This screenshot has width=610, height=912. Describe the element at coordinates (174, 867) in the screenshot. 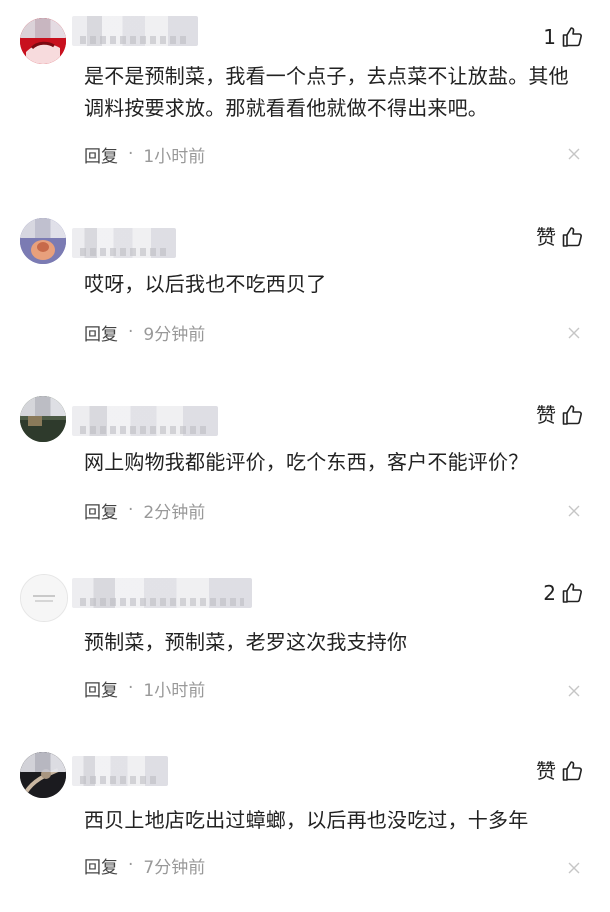

I see `comment-time: 7分钟前` at that location.